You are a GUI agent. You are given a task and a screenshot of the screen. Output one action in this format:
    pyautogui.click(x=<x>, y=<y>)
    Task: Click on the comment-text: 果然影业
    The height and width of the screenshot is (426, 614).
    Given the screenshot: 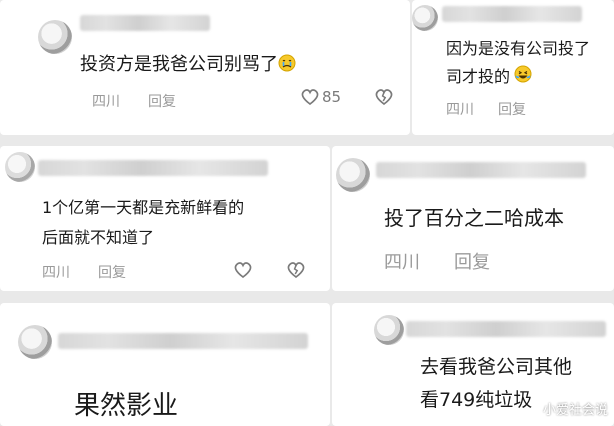 What is the action you would take?
    pyautogui.click(x=126, y=406)
    